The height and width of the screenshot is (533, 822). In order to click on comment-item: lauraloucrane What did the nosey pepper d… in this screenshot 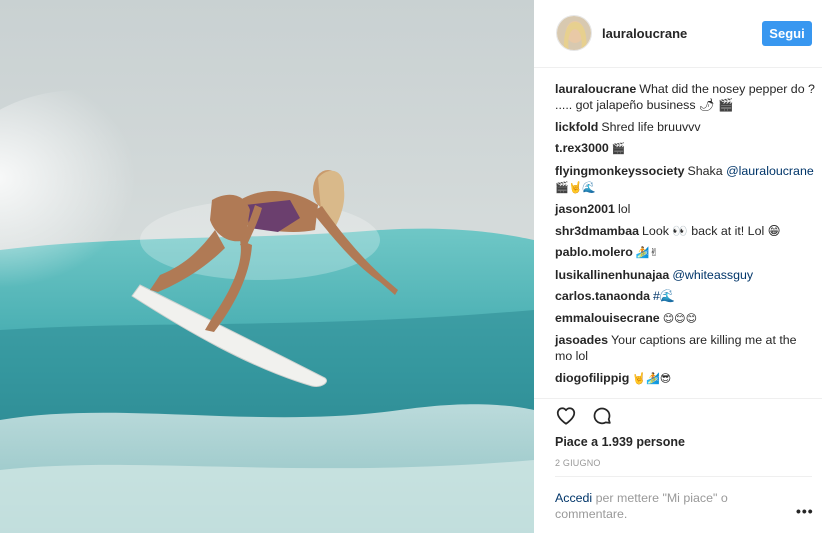, I will do `click(685, 97)`.